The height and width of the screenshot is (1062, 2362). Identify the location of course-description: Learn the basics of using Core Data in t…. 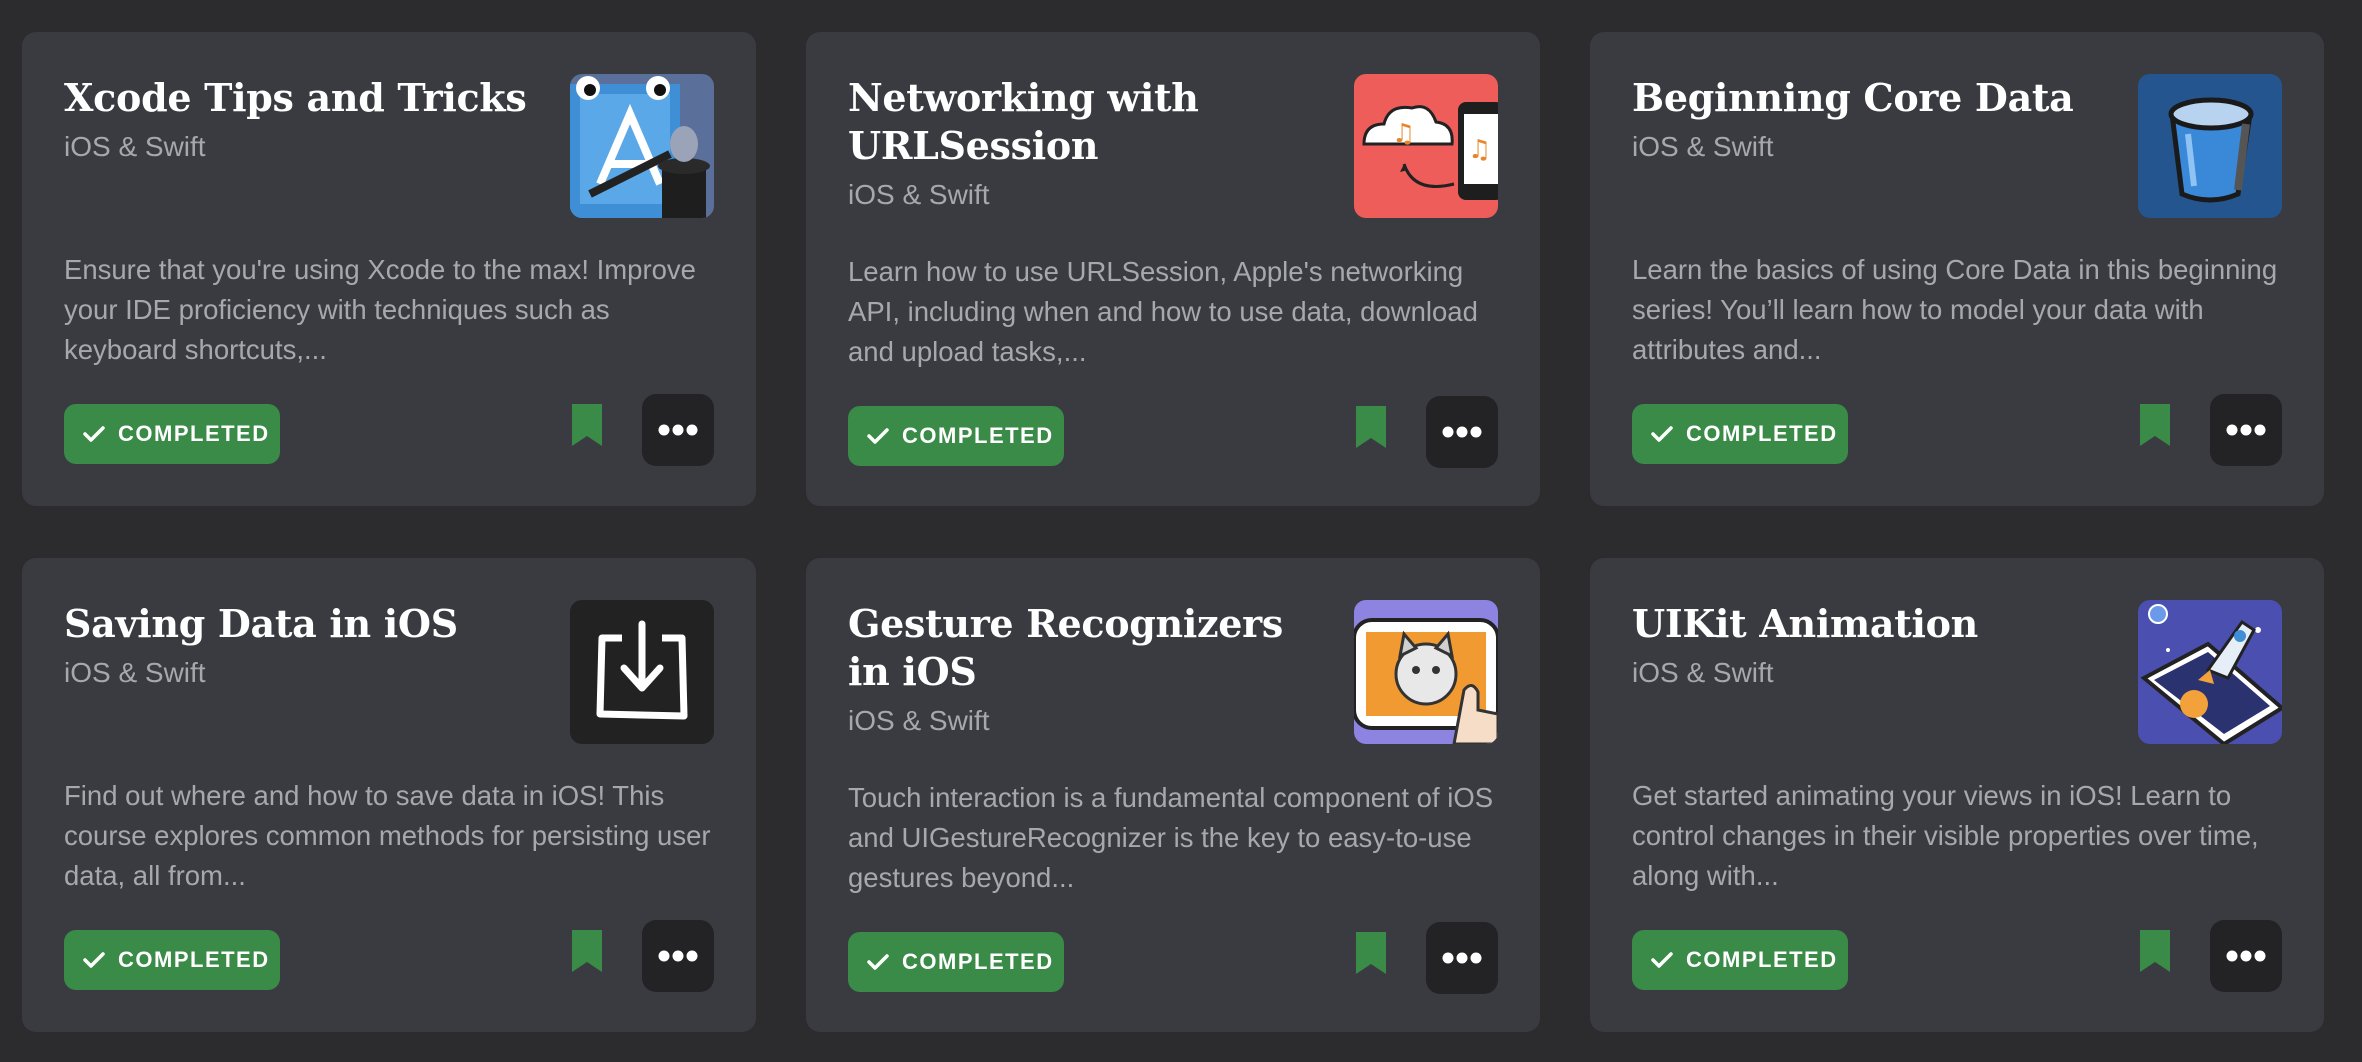
(1955, 309).